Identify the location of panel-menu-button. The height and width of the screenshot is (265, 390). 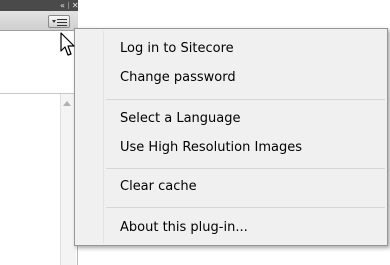
(59, 21).